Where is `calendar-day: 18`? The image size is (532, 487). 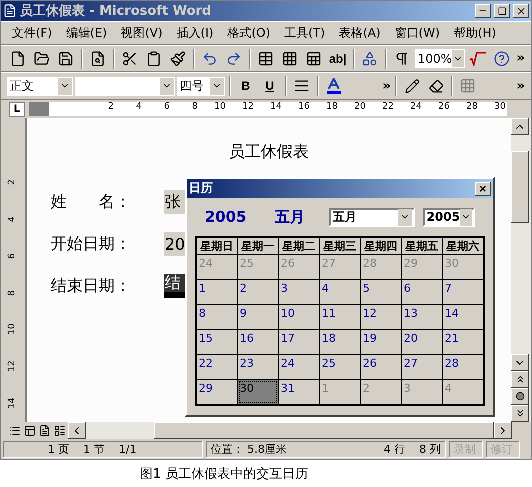
calendar-day: 18 is located at coordinates (340, 342).